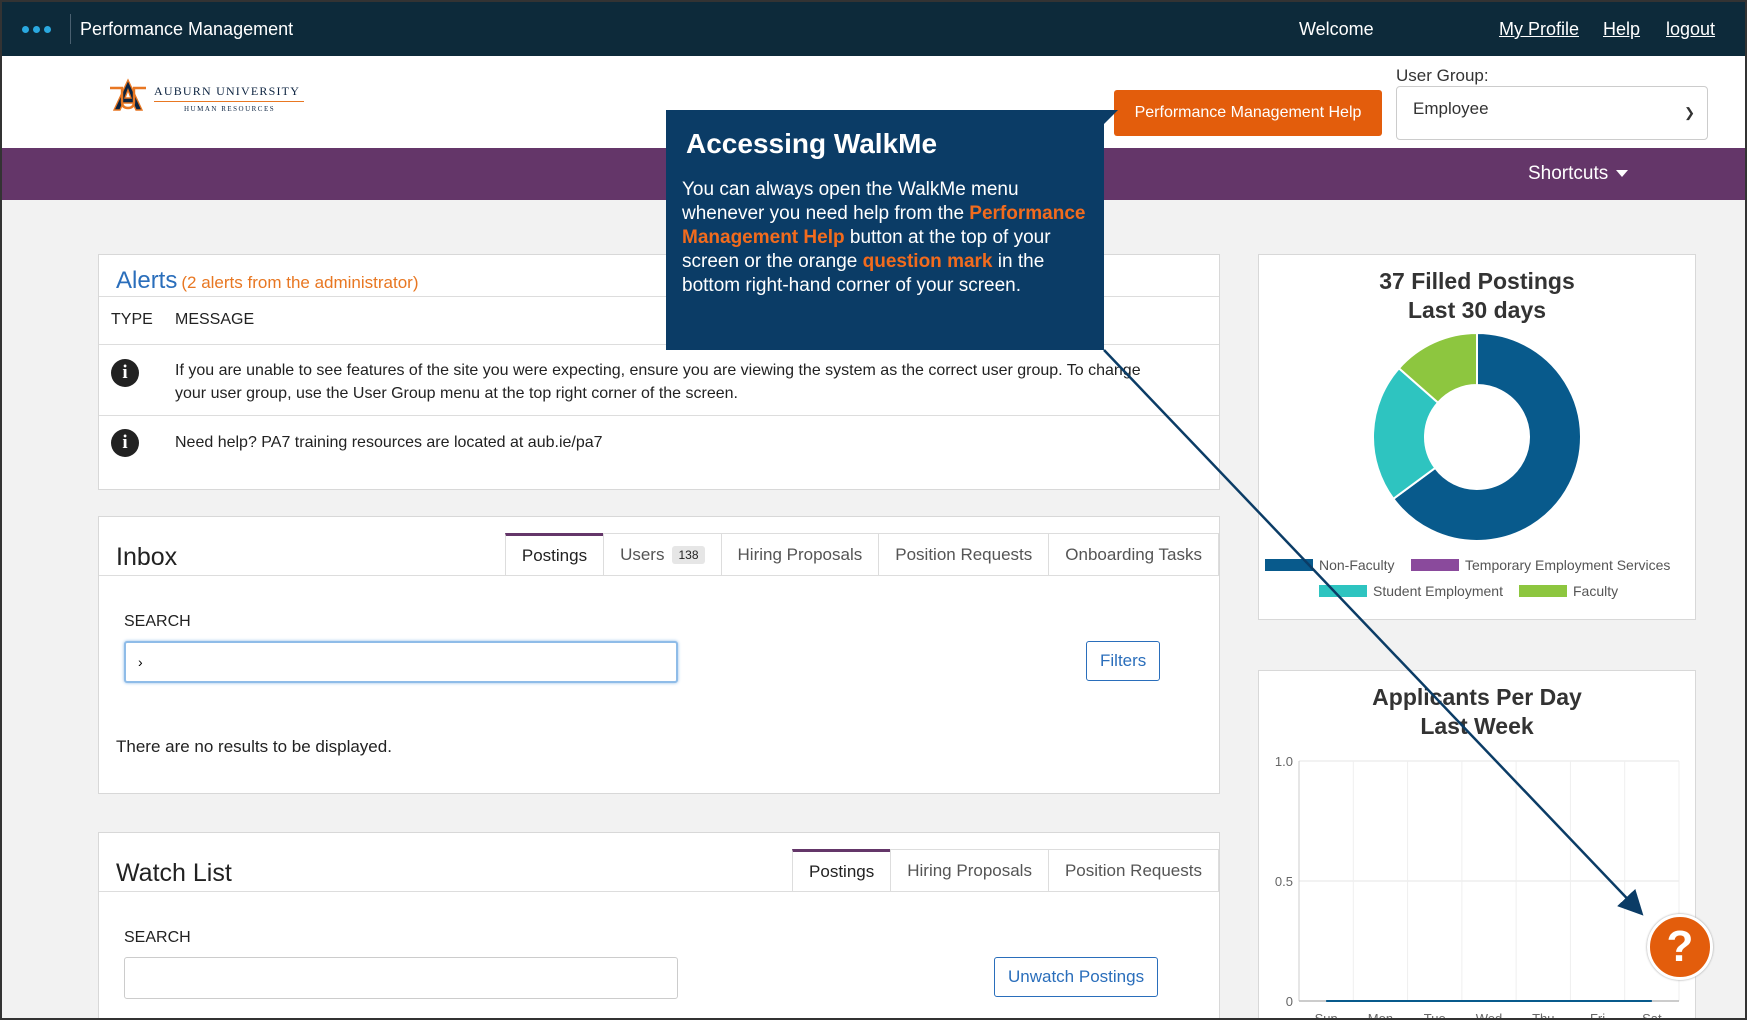 The width and height of the screenshot is (1747, 1020). Describe the element at coordinates (1111, 117) in the screenshot. I see `tooltip-corner` at that location.